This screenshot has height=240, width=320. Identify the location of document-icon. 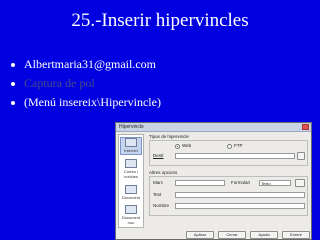
(131, 189).